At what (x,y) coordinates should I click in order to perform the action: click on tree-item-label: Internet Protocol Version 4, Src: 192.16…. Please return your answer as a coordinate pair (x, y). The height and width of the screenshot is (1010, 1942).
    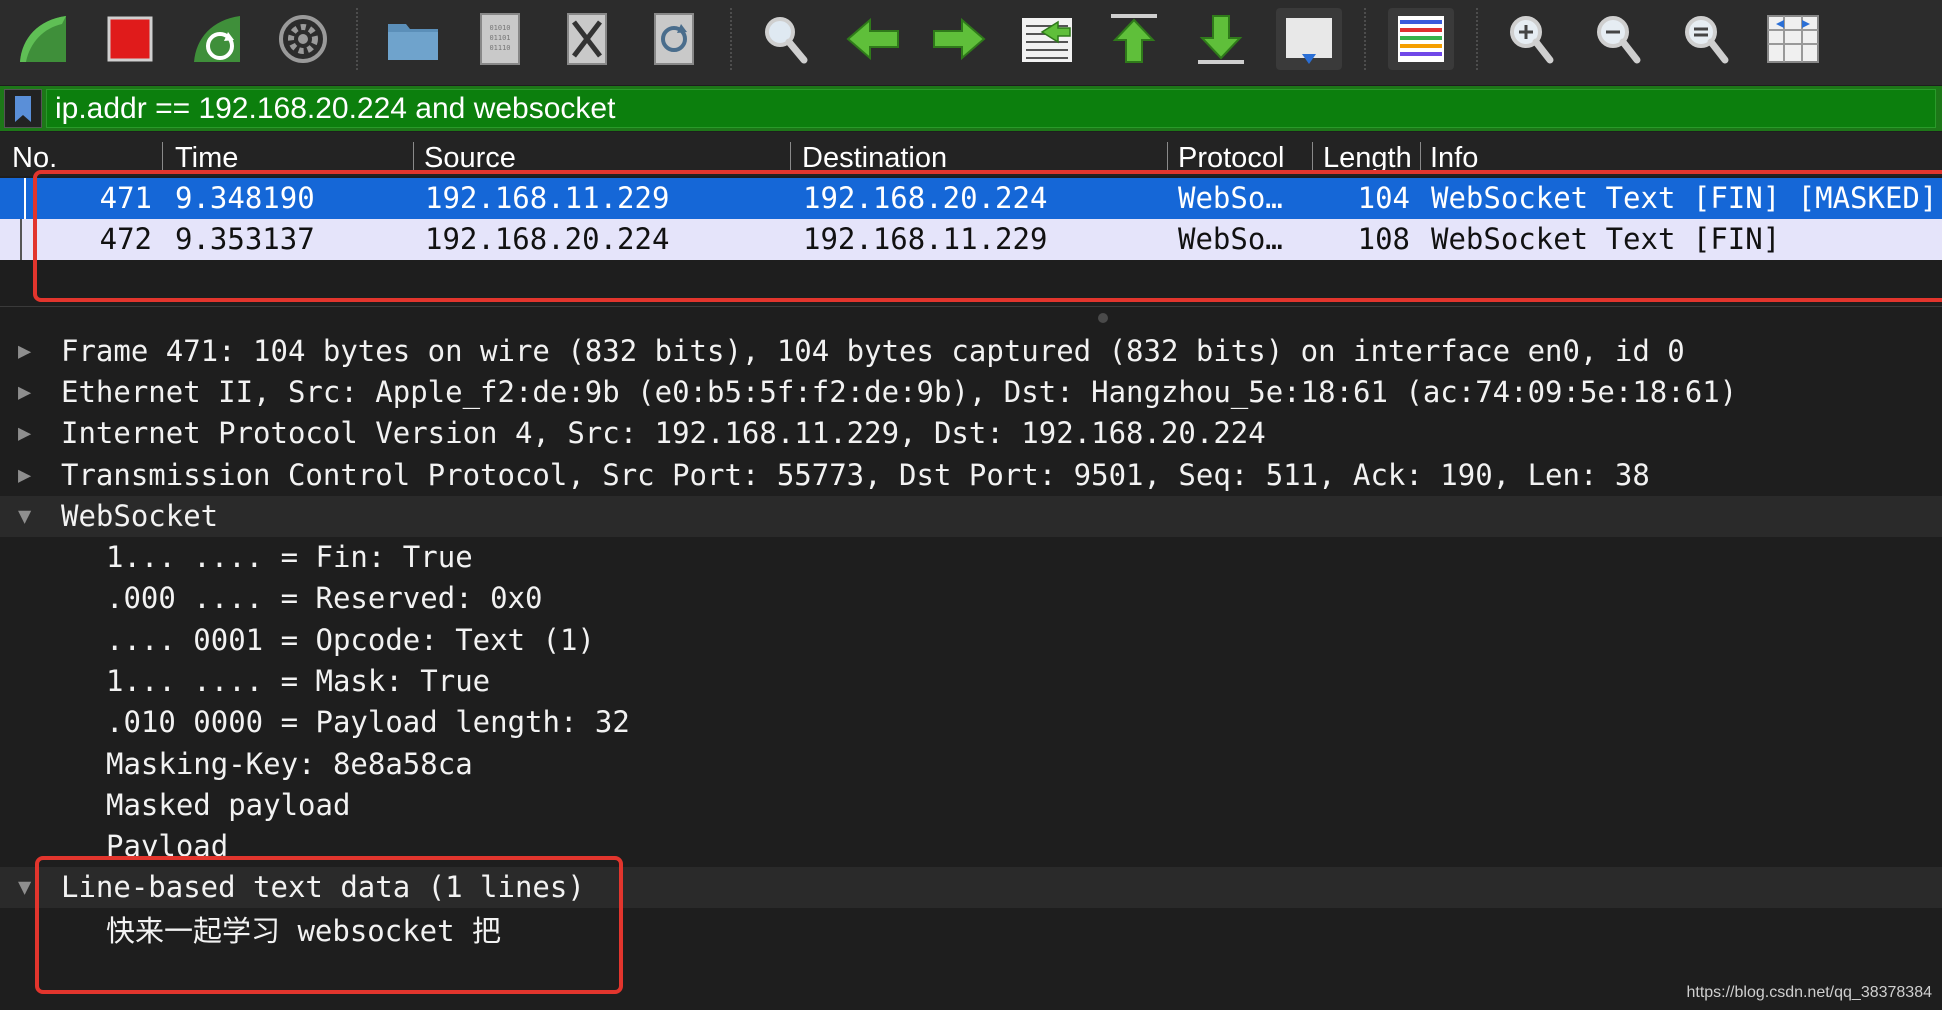
    Looking at the image, I should click on (663, 433).